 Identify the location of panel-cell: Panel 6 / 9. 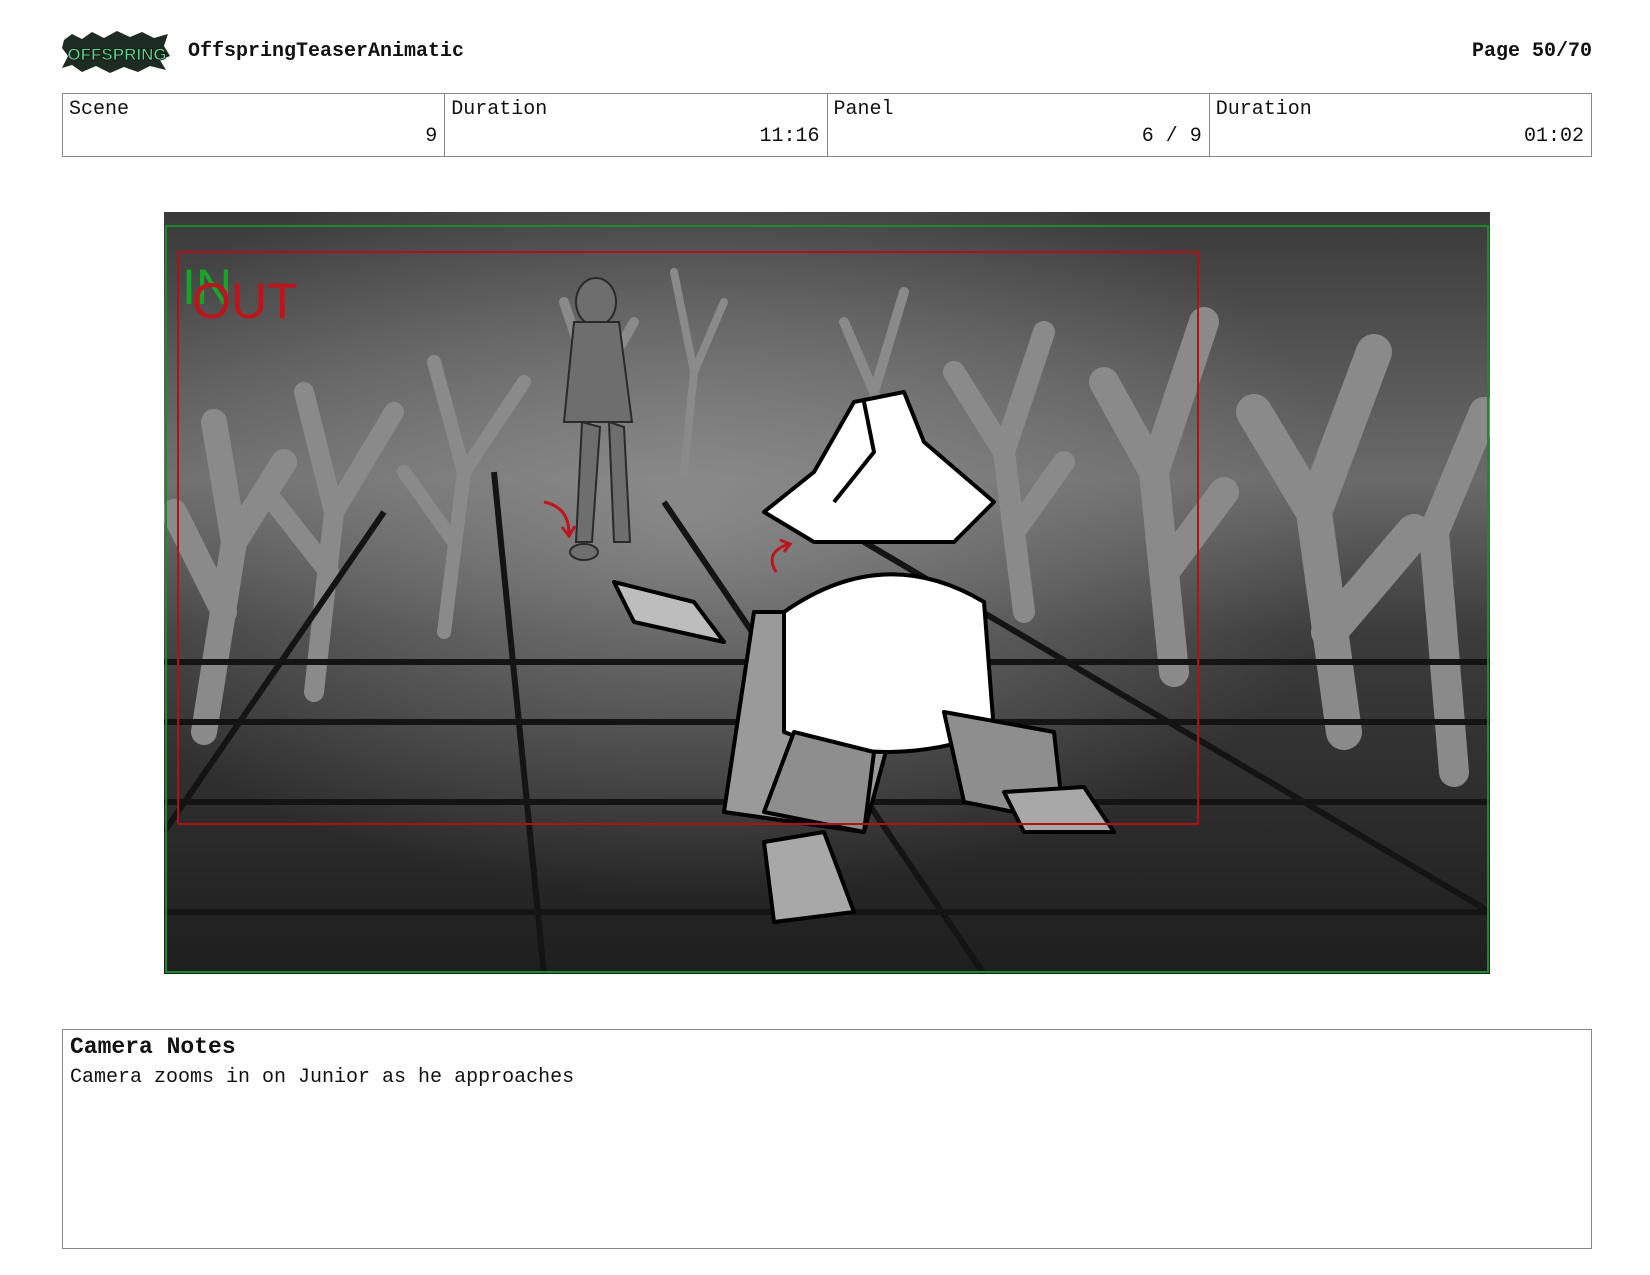
(1019, 125).